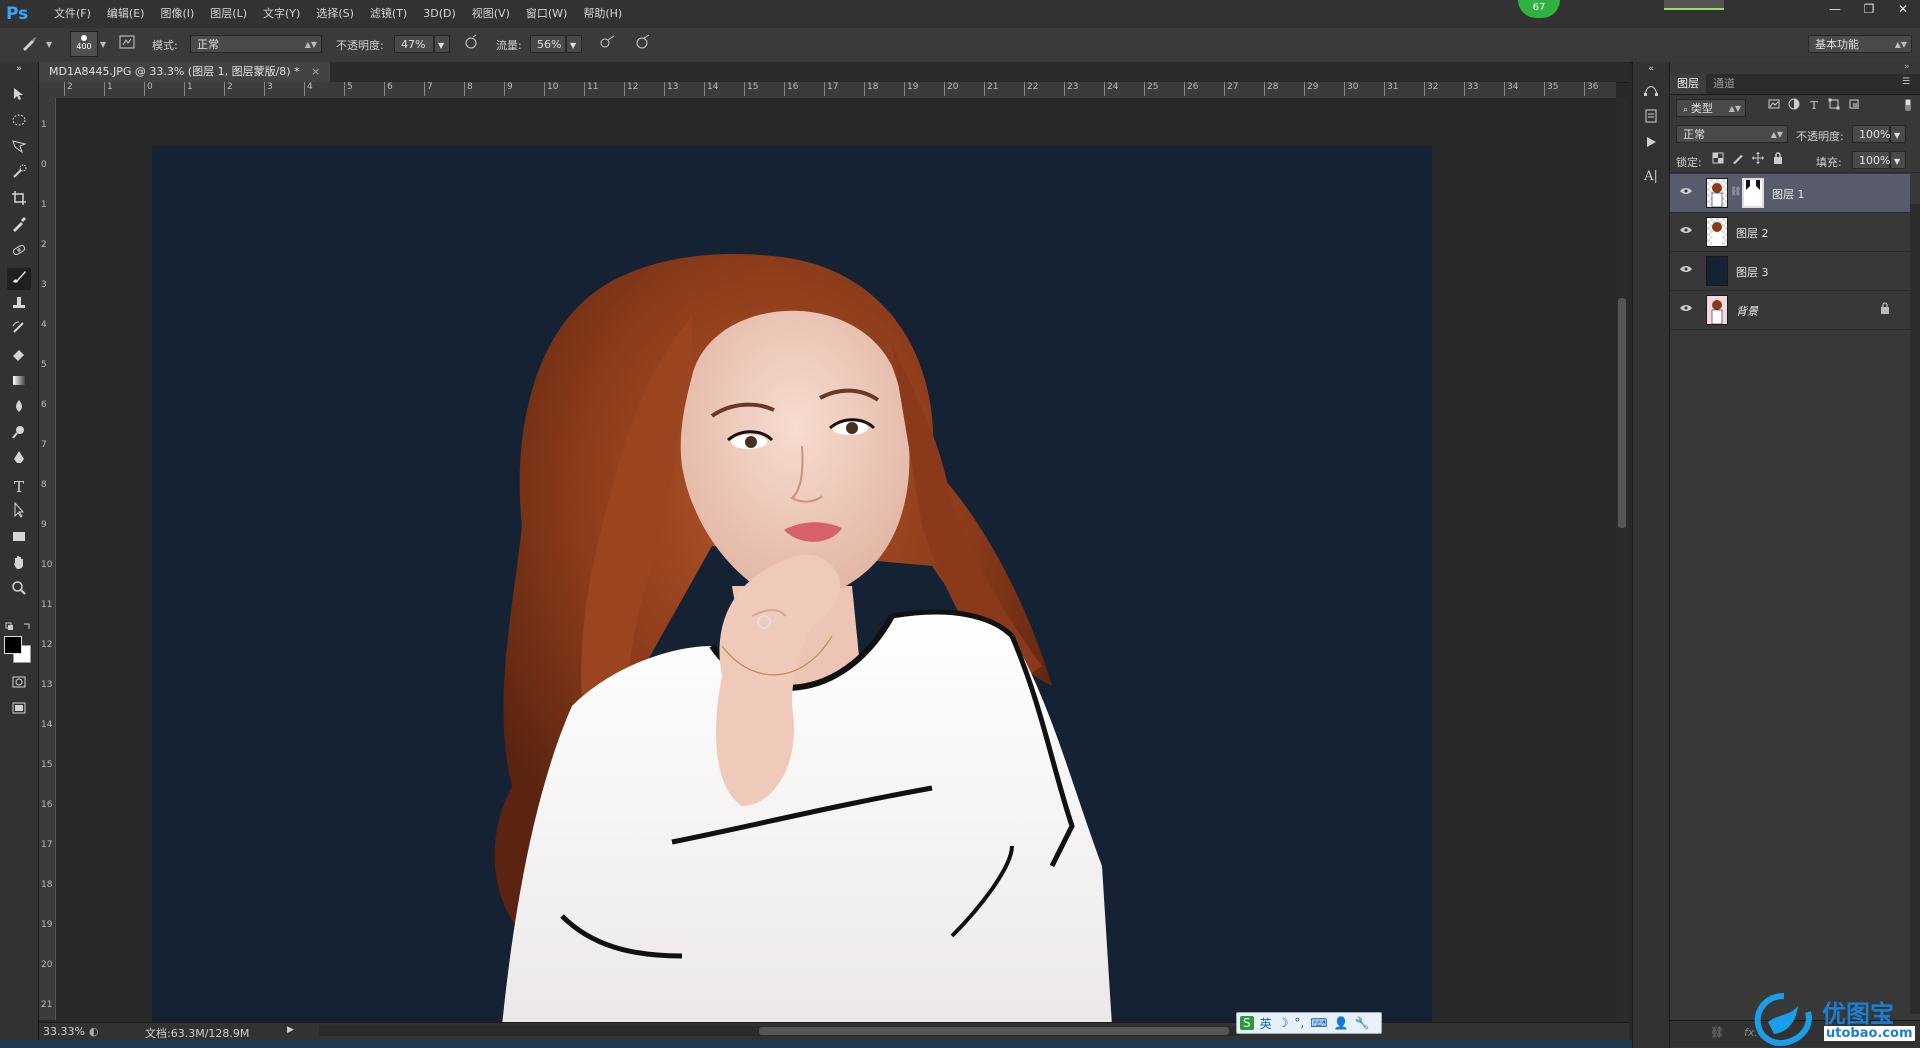 Image resolution: width=1920 pixels, height=1048 pixels. I want to click on menu-filter: 滤镜(T), so click(388, 14).